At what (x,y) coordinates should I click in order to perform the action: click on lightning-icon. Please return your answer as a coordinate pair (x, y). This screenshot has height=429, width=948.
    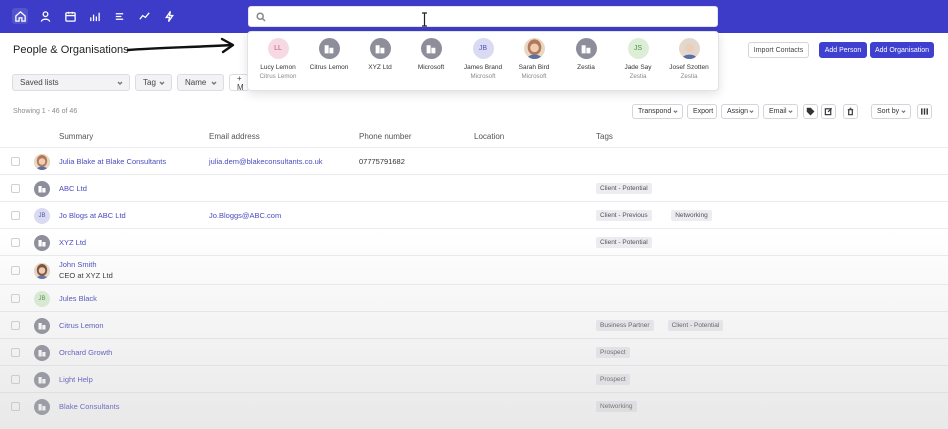
    Looking at the image, I should click on (169, 16).